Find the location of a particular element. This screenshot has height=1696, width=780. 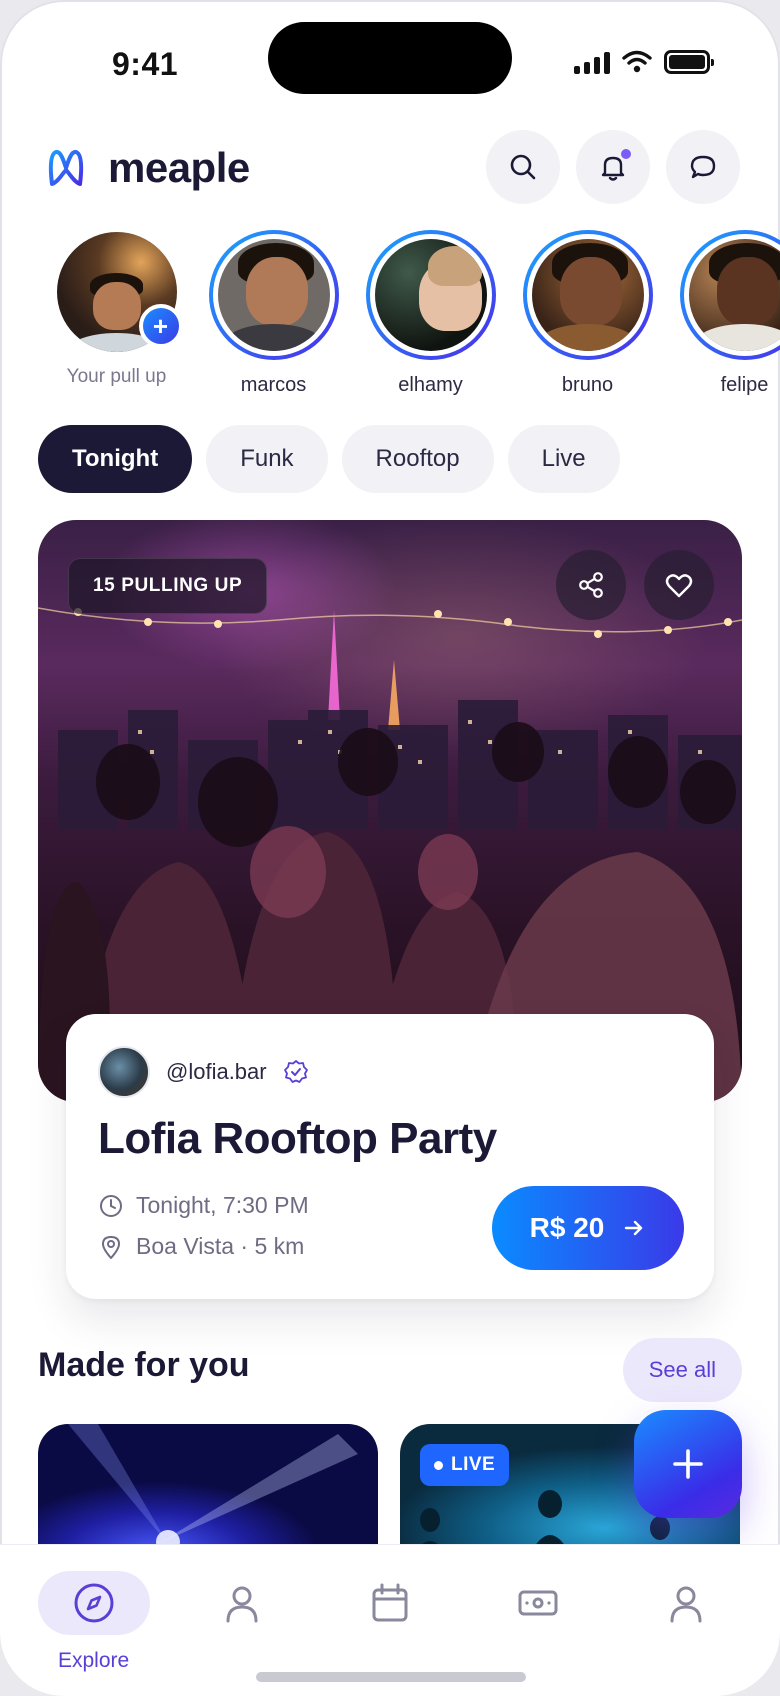

stage-lights is located at coordinates (213, 1489).